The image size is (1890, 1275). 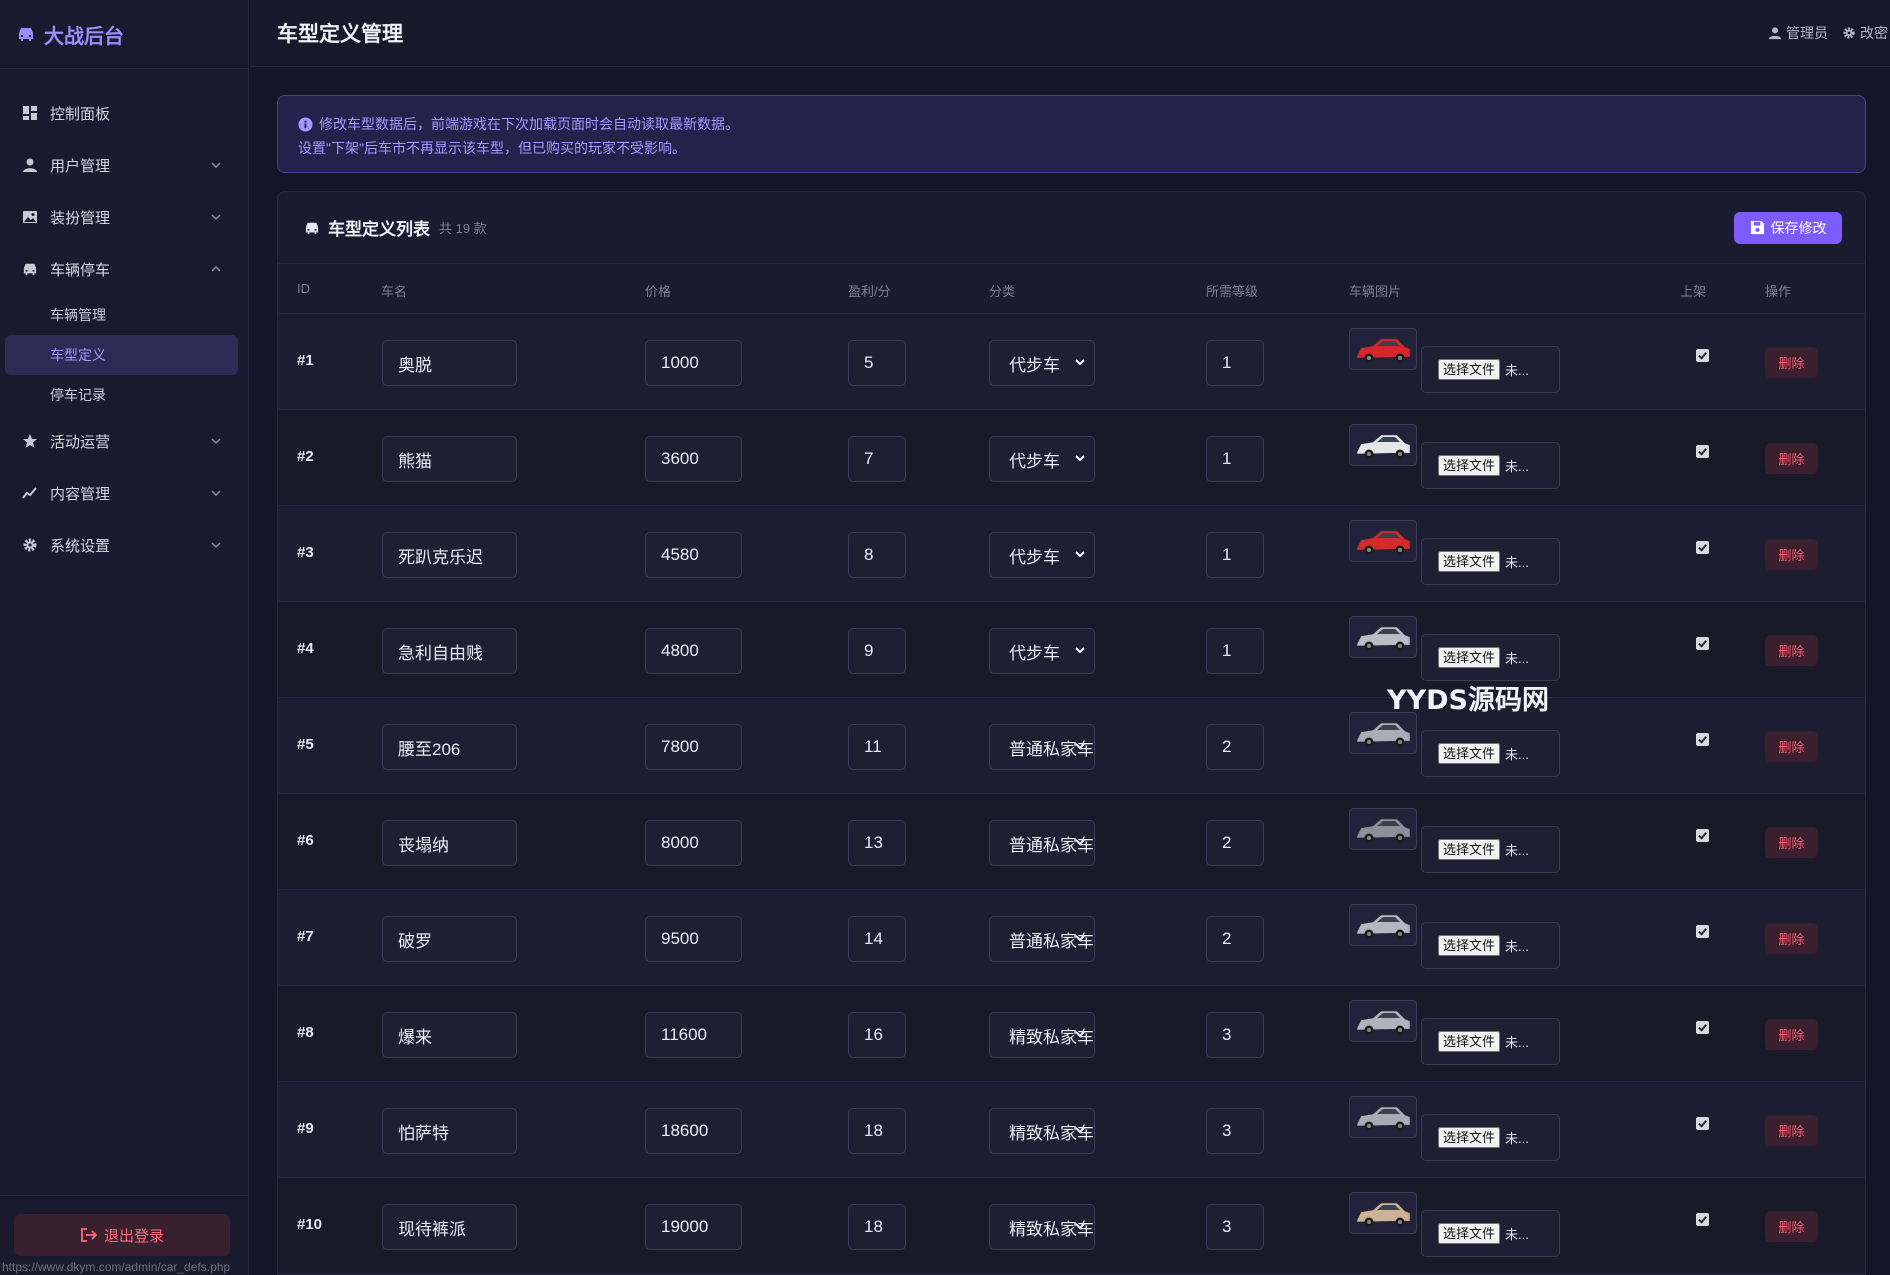 I want to click on car-name-input: 现待裤派, so click(x=449, y=1227).